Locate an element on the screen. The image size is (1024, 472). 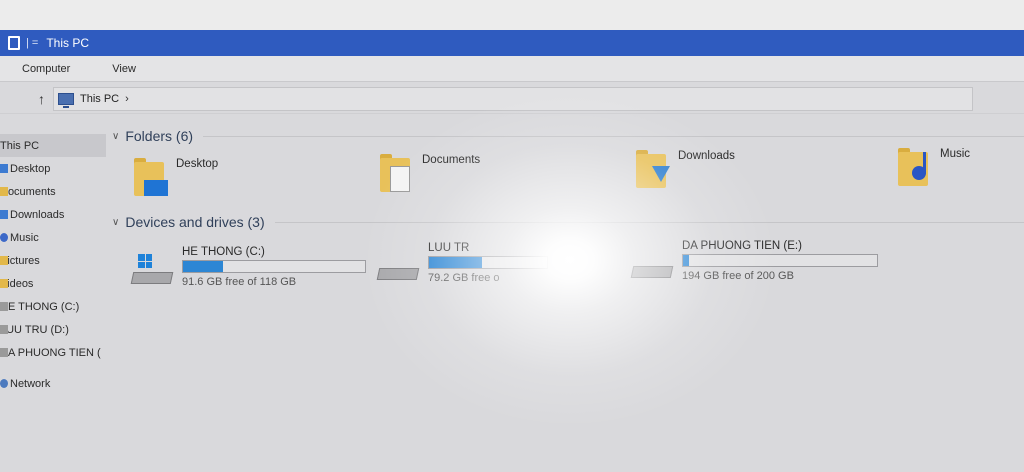
music-folder-icon is located at coordinates (916, 168).